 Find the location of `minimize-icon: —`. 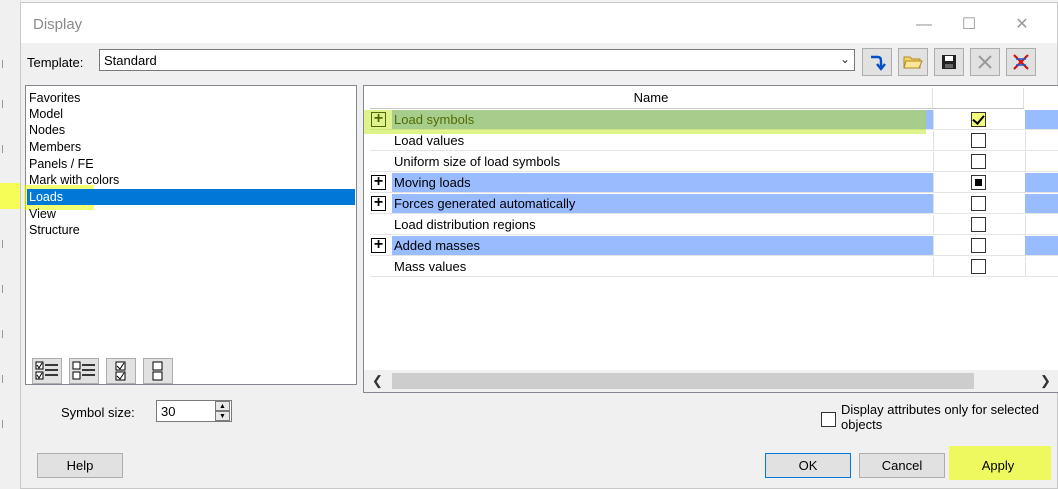

minimize-icon: — is located at coordinates (924, 25).